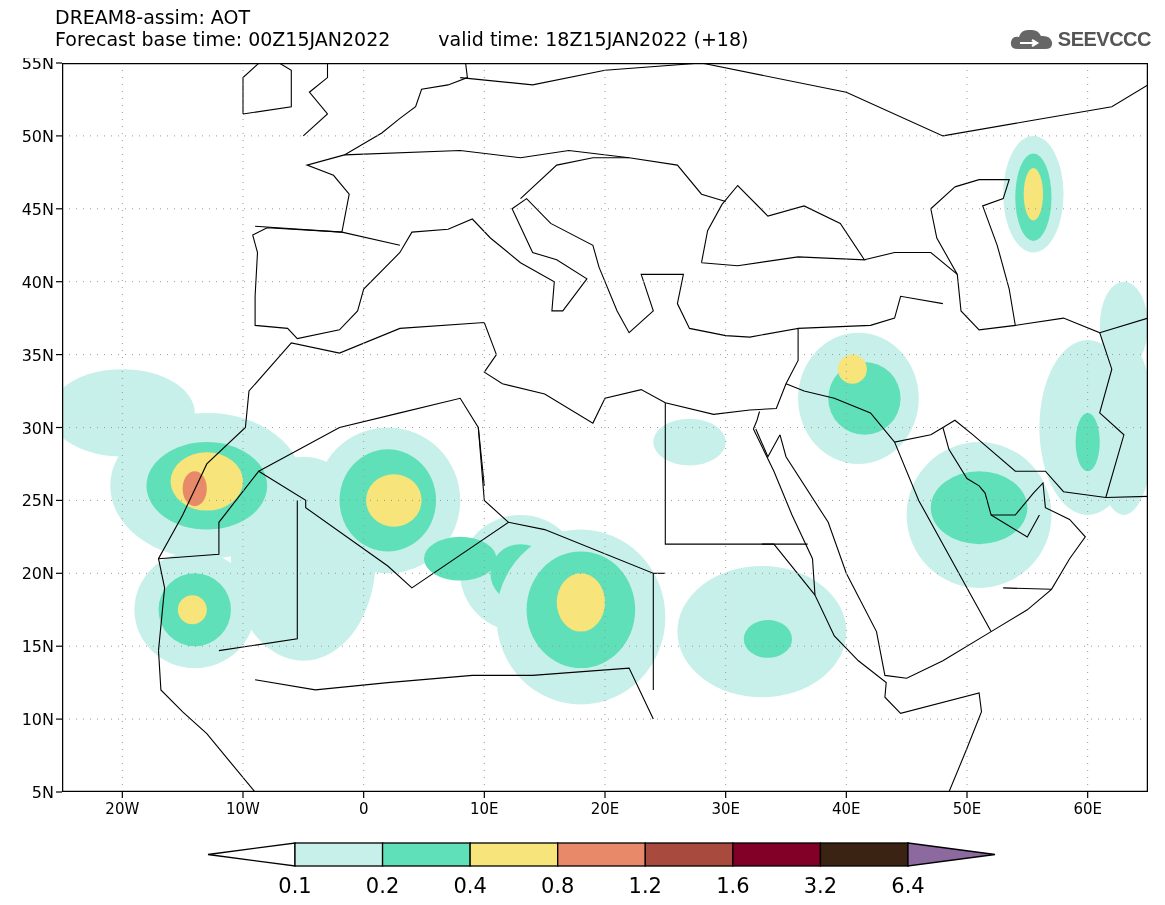  Describe the element at coordinates (37, 65) in the screenshot. I see `y-axis-tick-label: 55N` at that location.